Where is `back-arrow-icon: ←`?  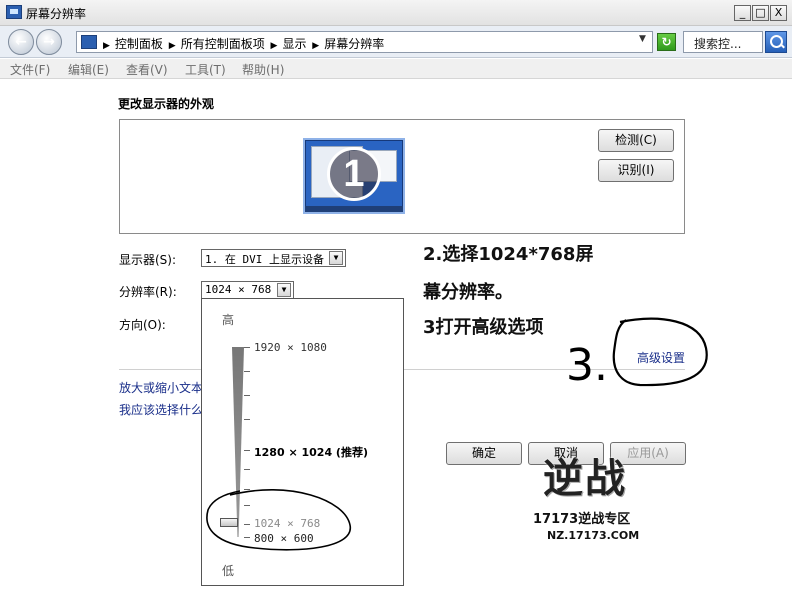
back-arrow-icon: ← is located at coordinates (21, 42).